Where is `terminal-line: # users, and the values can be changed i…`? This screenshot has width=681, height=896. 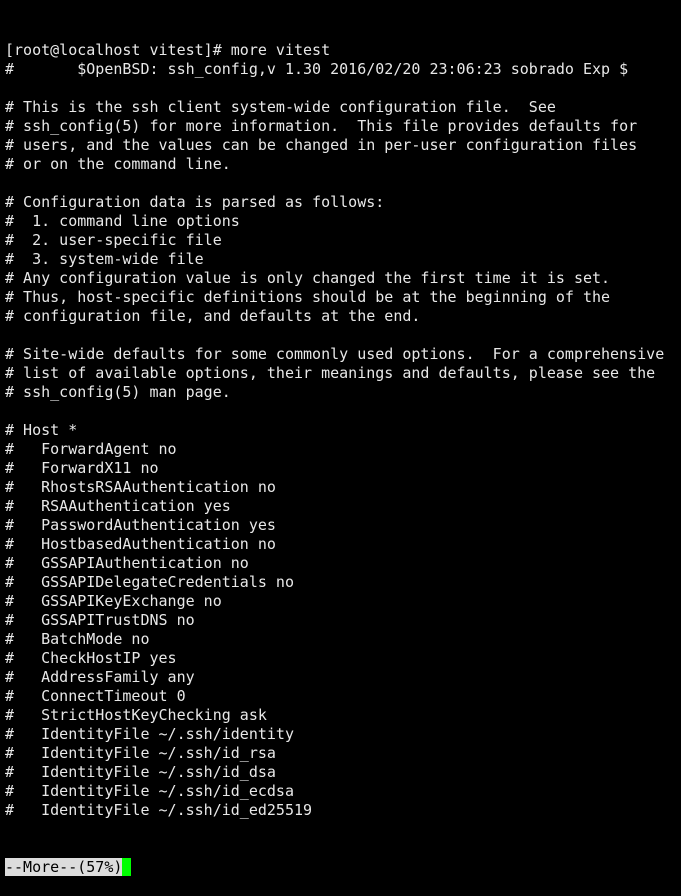 terminal-line: # users, and the values can be changed i… is located at coordinates (321, 145).